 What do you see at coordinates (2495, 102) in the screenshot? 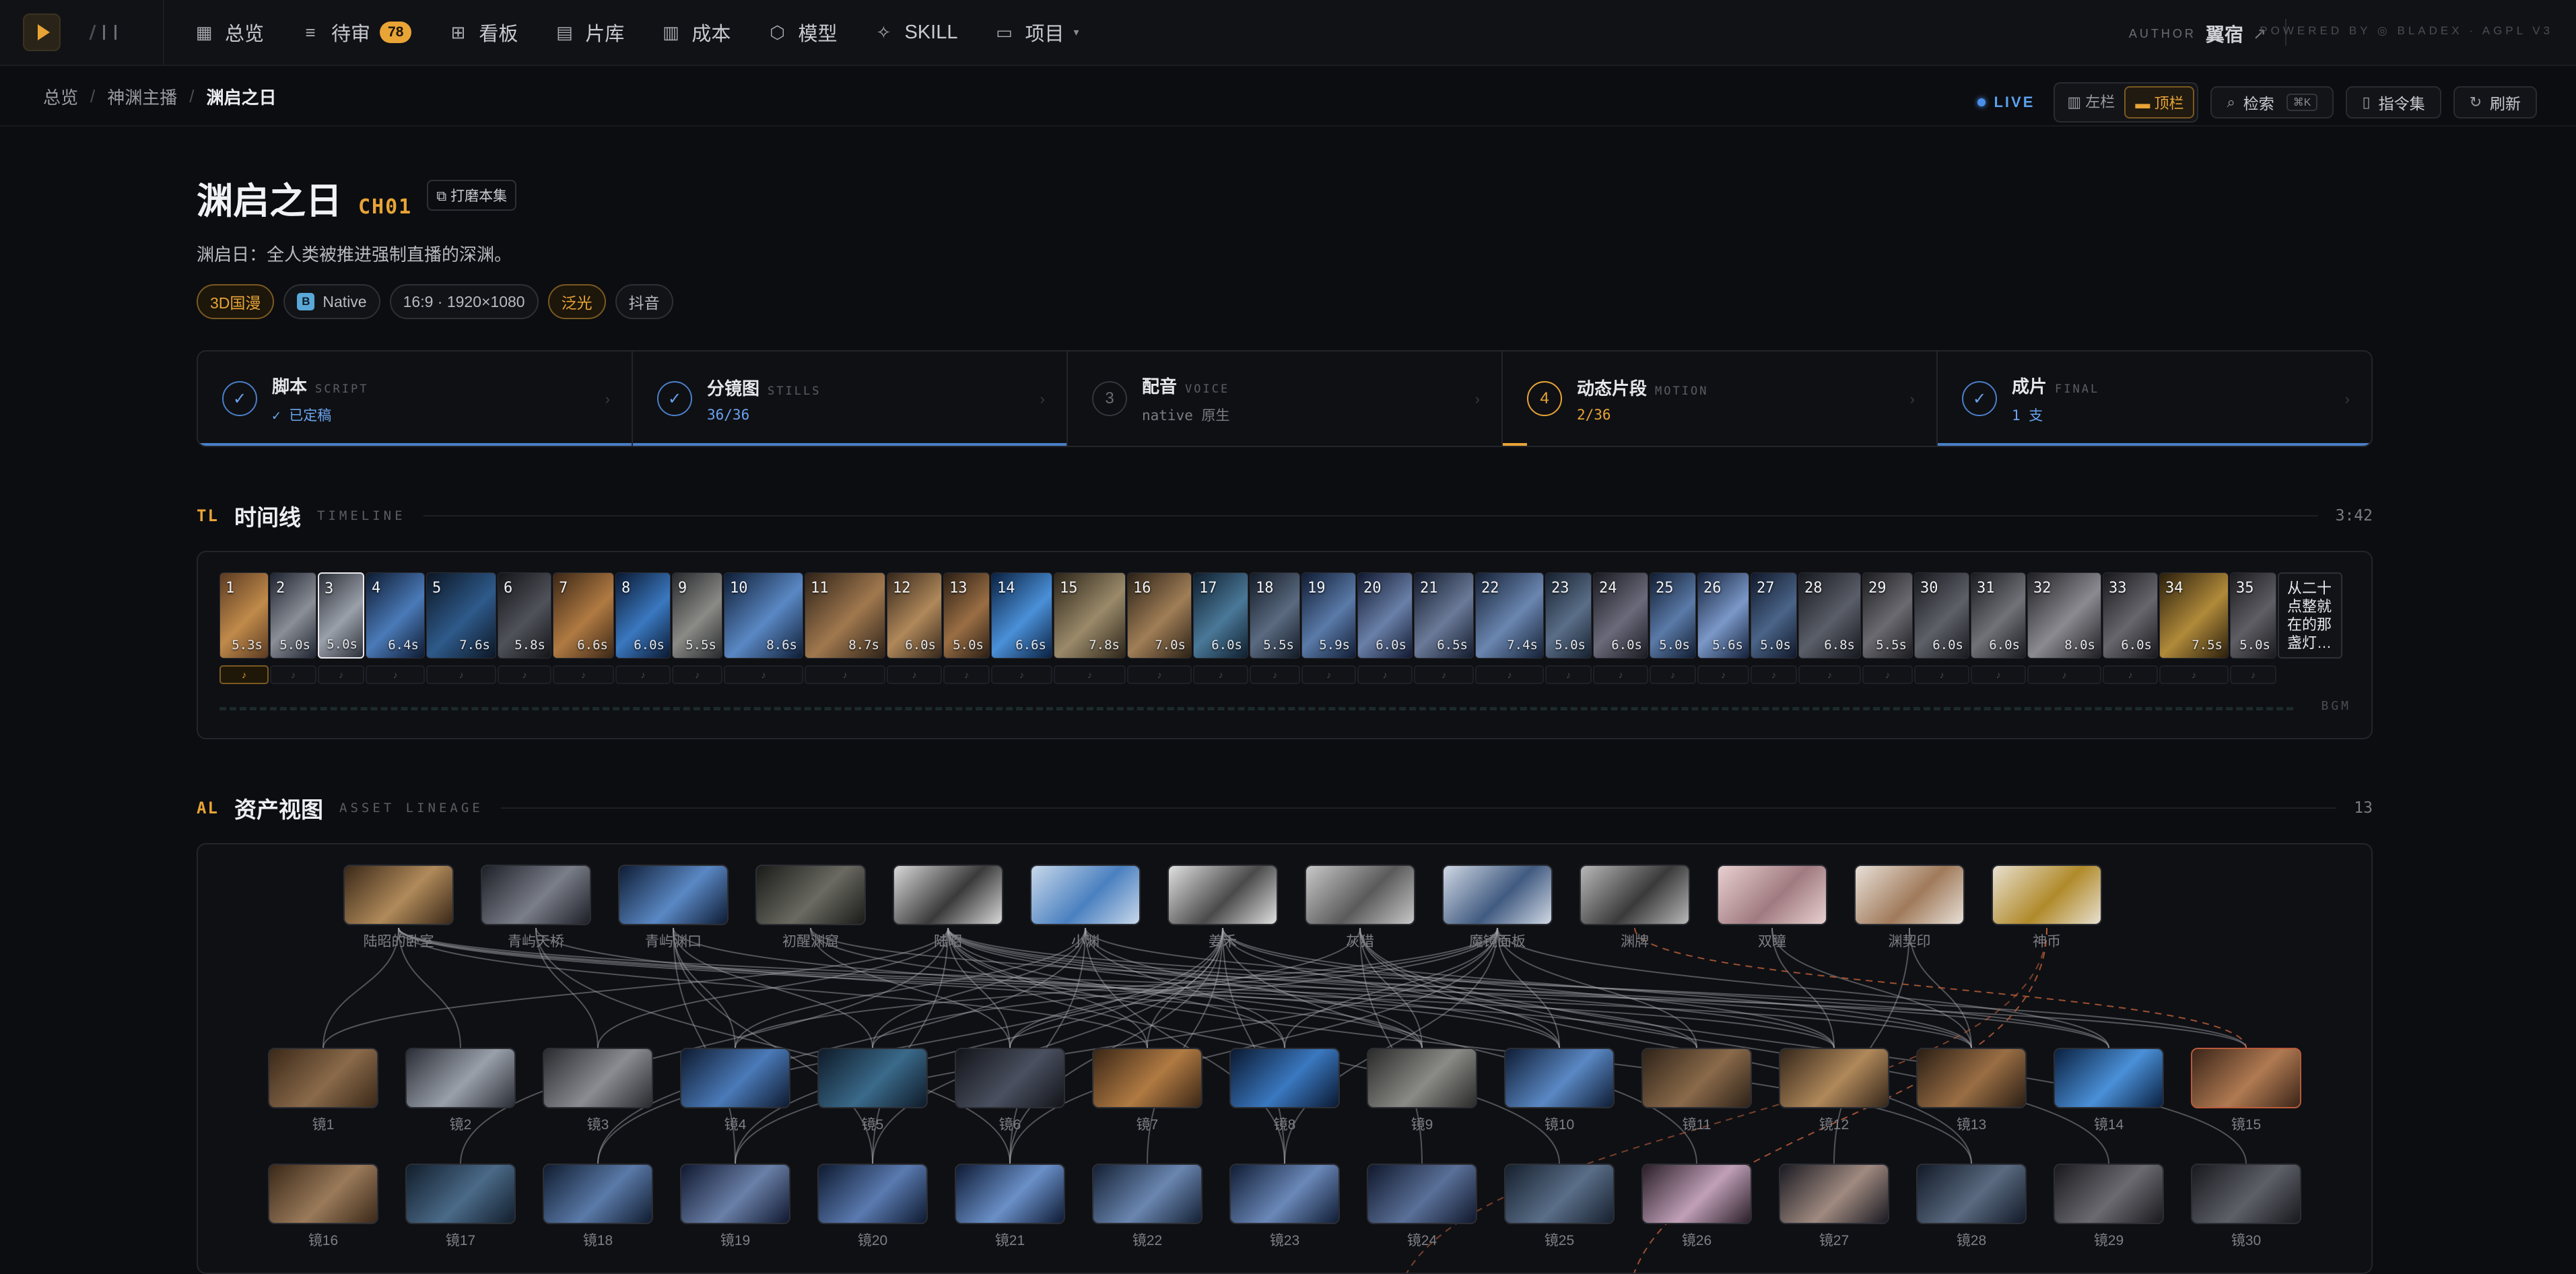
I see `refresh-button: ↻ 刷新` at bounding box center [2495, 102].